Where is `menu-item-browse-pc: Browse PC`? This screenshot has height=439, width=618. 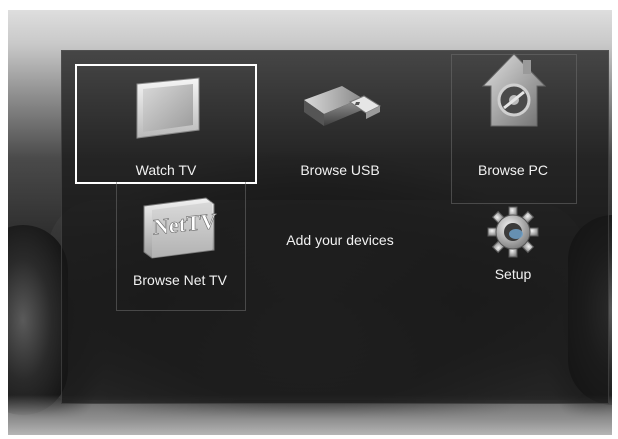
menu-item-browse-pc: Browse PC is located at coordinates (513, 121).